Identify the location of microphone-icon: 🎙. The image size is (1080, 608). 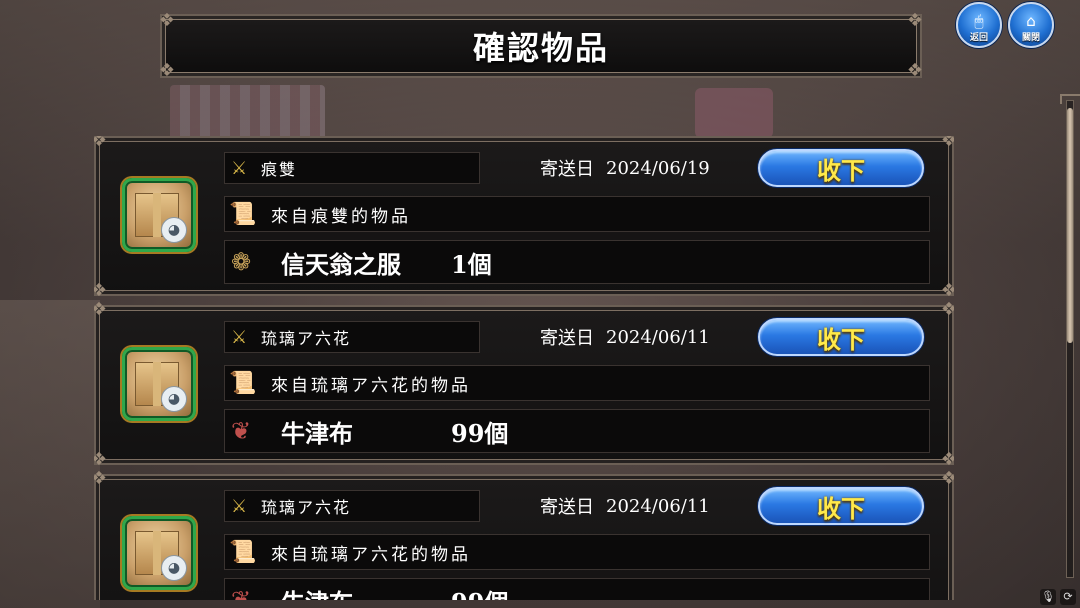
(1048, 597).